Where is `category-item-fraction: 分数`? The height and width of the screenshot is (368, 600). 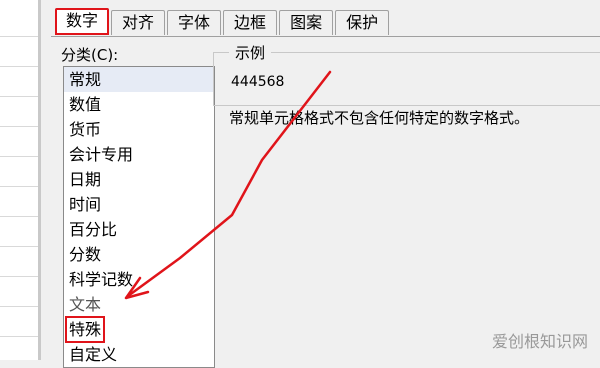
category-item-fraction: 分数 is located at coordinates (139, 254).